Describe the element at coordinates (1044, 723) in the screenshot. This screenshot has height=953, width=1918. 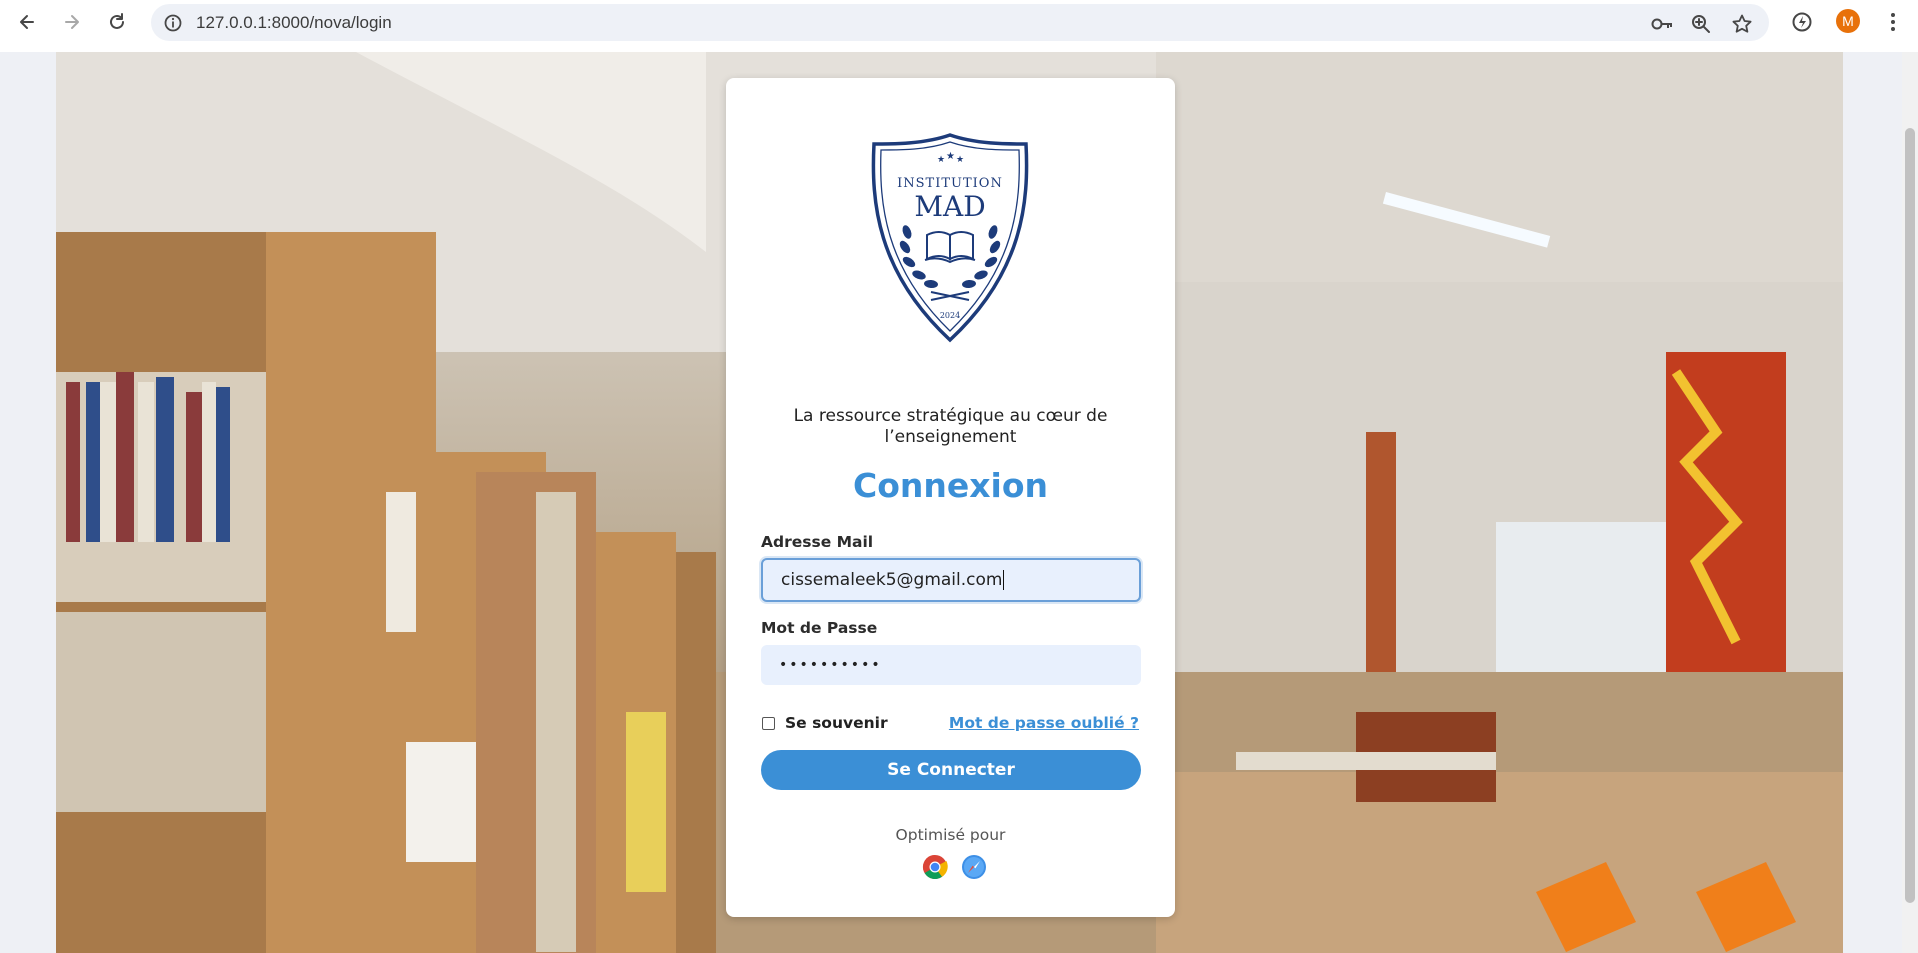
I see `forgot-password-link: Mot de passe oublié ?` at that location.